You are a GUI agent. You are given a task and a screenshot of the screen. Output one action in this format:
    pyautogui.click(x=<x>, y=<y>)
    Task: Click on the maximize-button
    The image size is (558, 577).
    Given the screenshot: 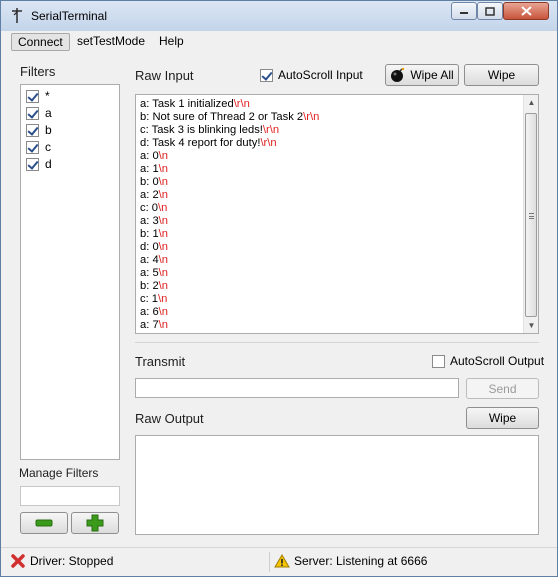 What is the action you would take?
    pyautogui.click(x=490, y=11)
    